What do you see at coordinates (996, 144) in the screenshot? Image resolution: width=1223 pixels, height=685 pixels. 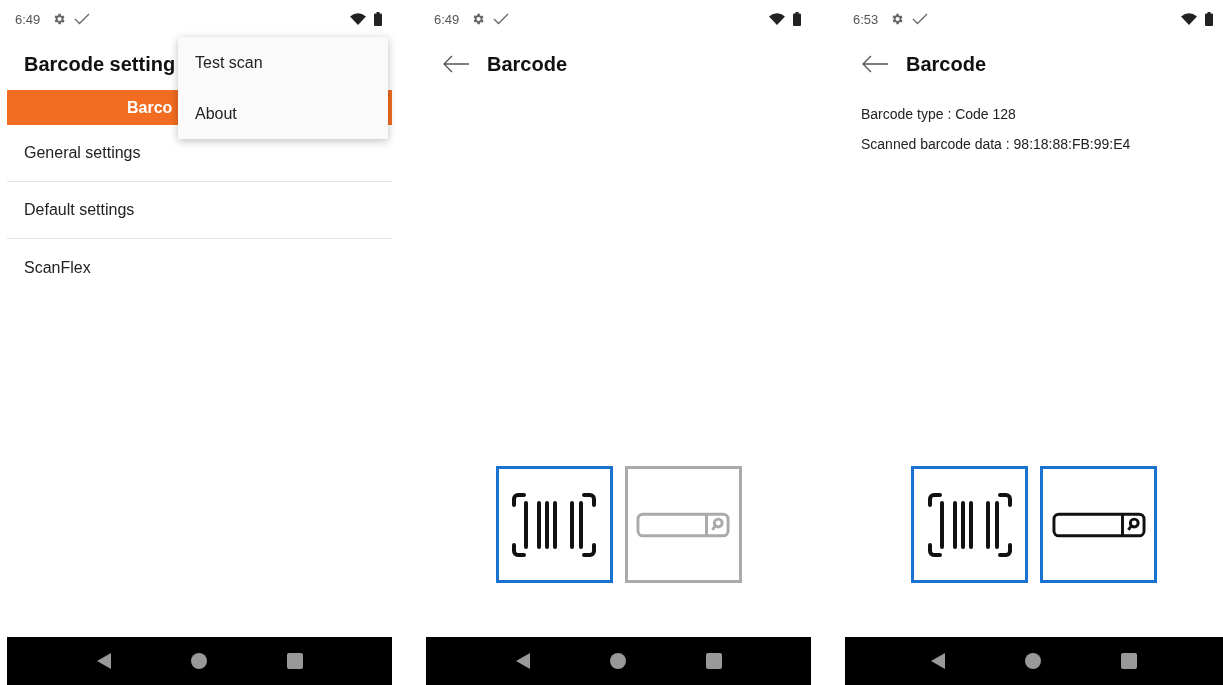 I see `scan-result-text: Scanned barcode data : 98:18:88:FB:99:E4` at bounding box center [996, 144].